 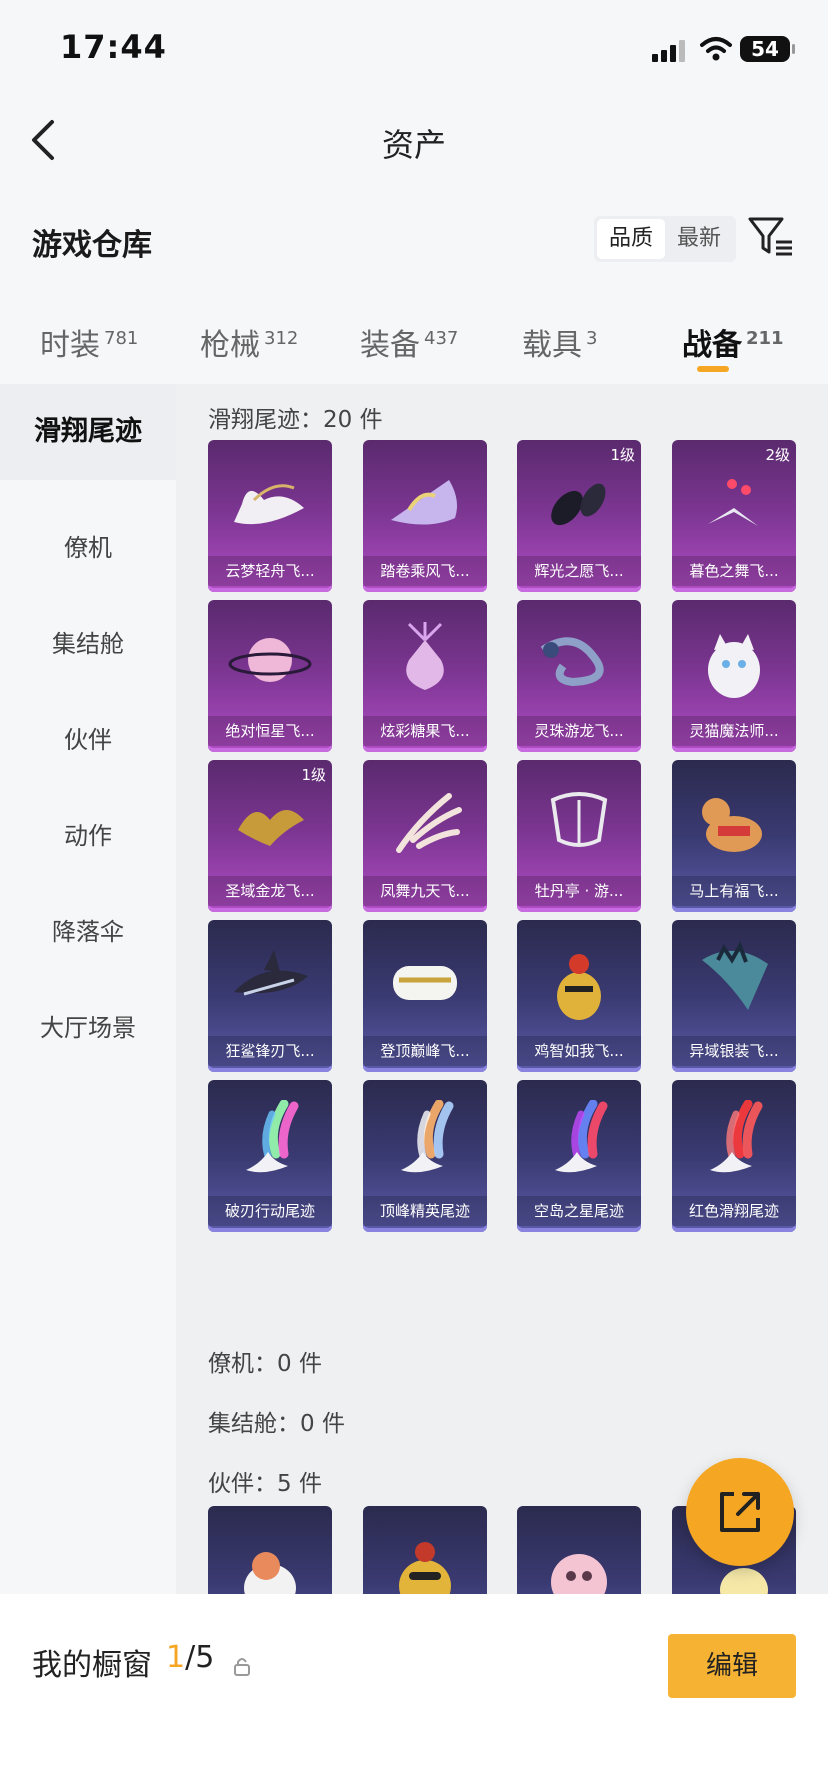 What do you see at coordinates (668, 51) in the screenshot?
I see `cellular-signal-icon` at bounding box center [668, 51].